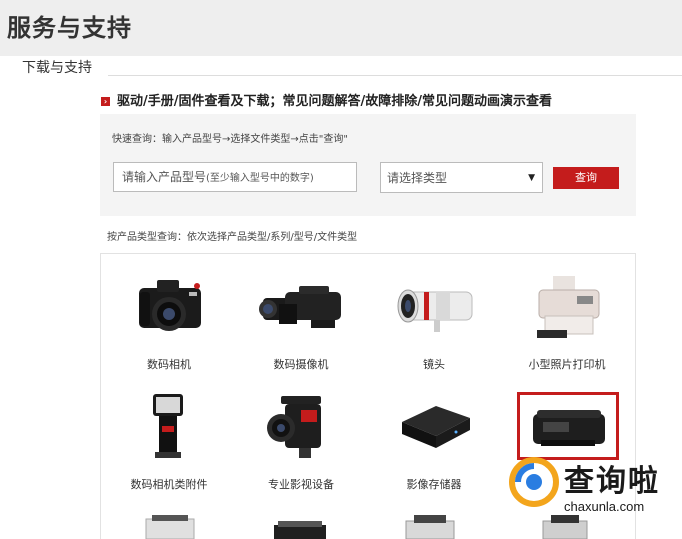  I want to click on model-input-placeholder: 请输入产品型号, so click(164, 177).